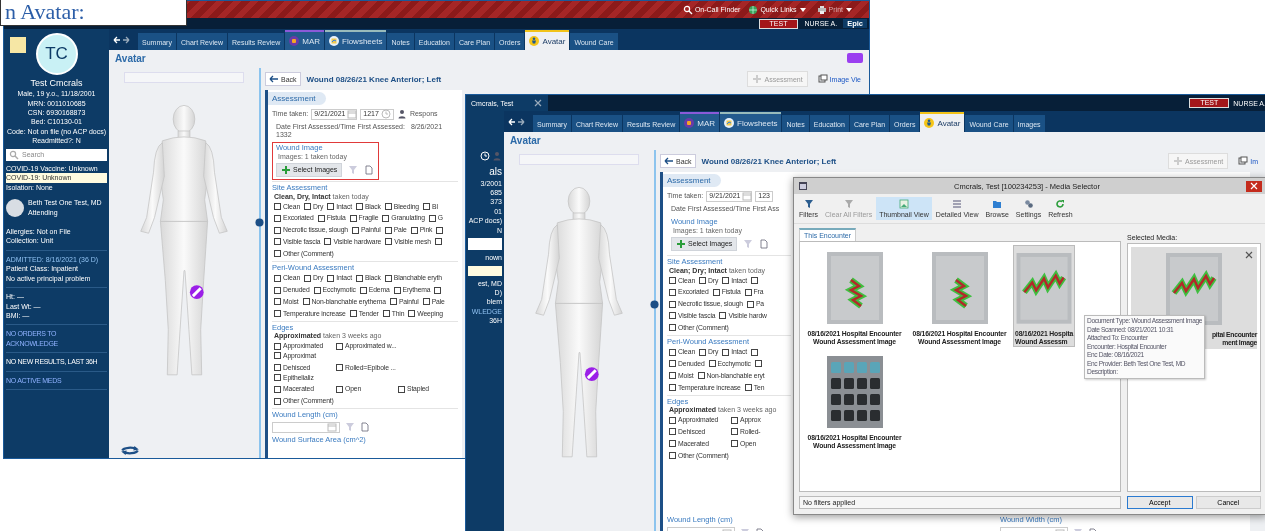  I want to click on patient-name: Test Cmcrals, so click(56, 83).